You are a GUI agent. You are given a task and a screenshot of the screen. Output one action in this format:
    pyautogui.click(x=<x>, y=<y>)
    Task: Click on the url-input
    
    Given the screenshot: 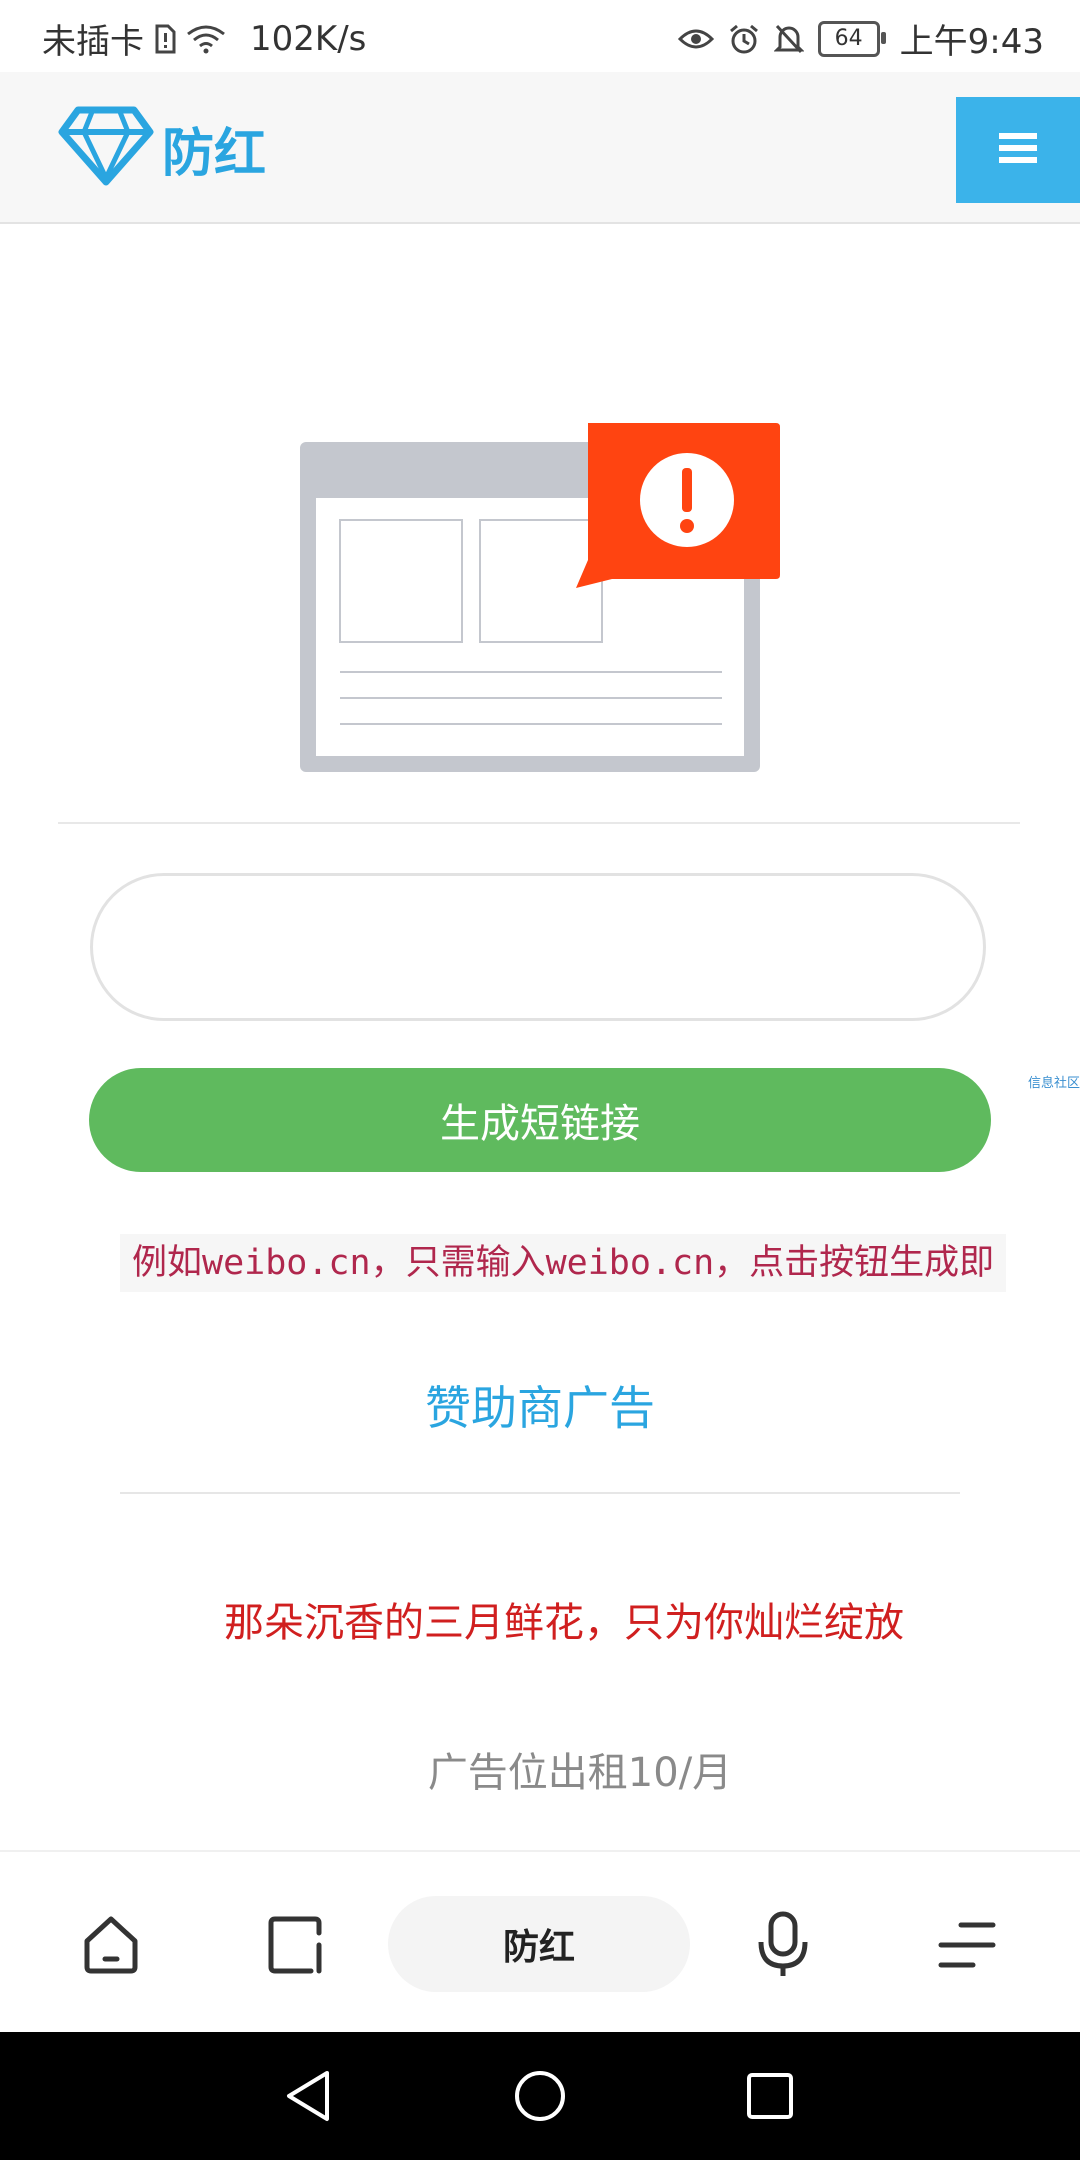 What is the action you would take?
    pyautogui.click(x=538, y=947)
    